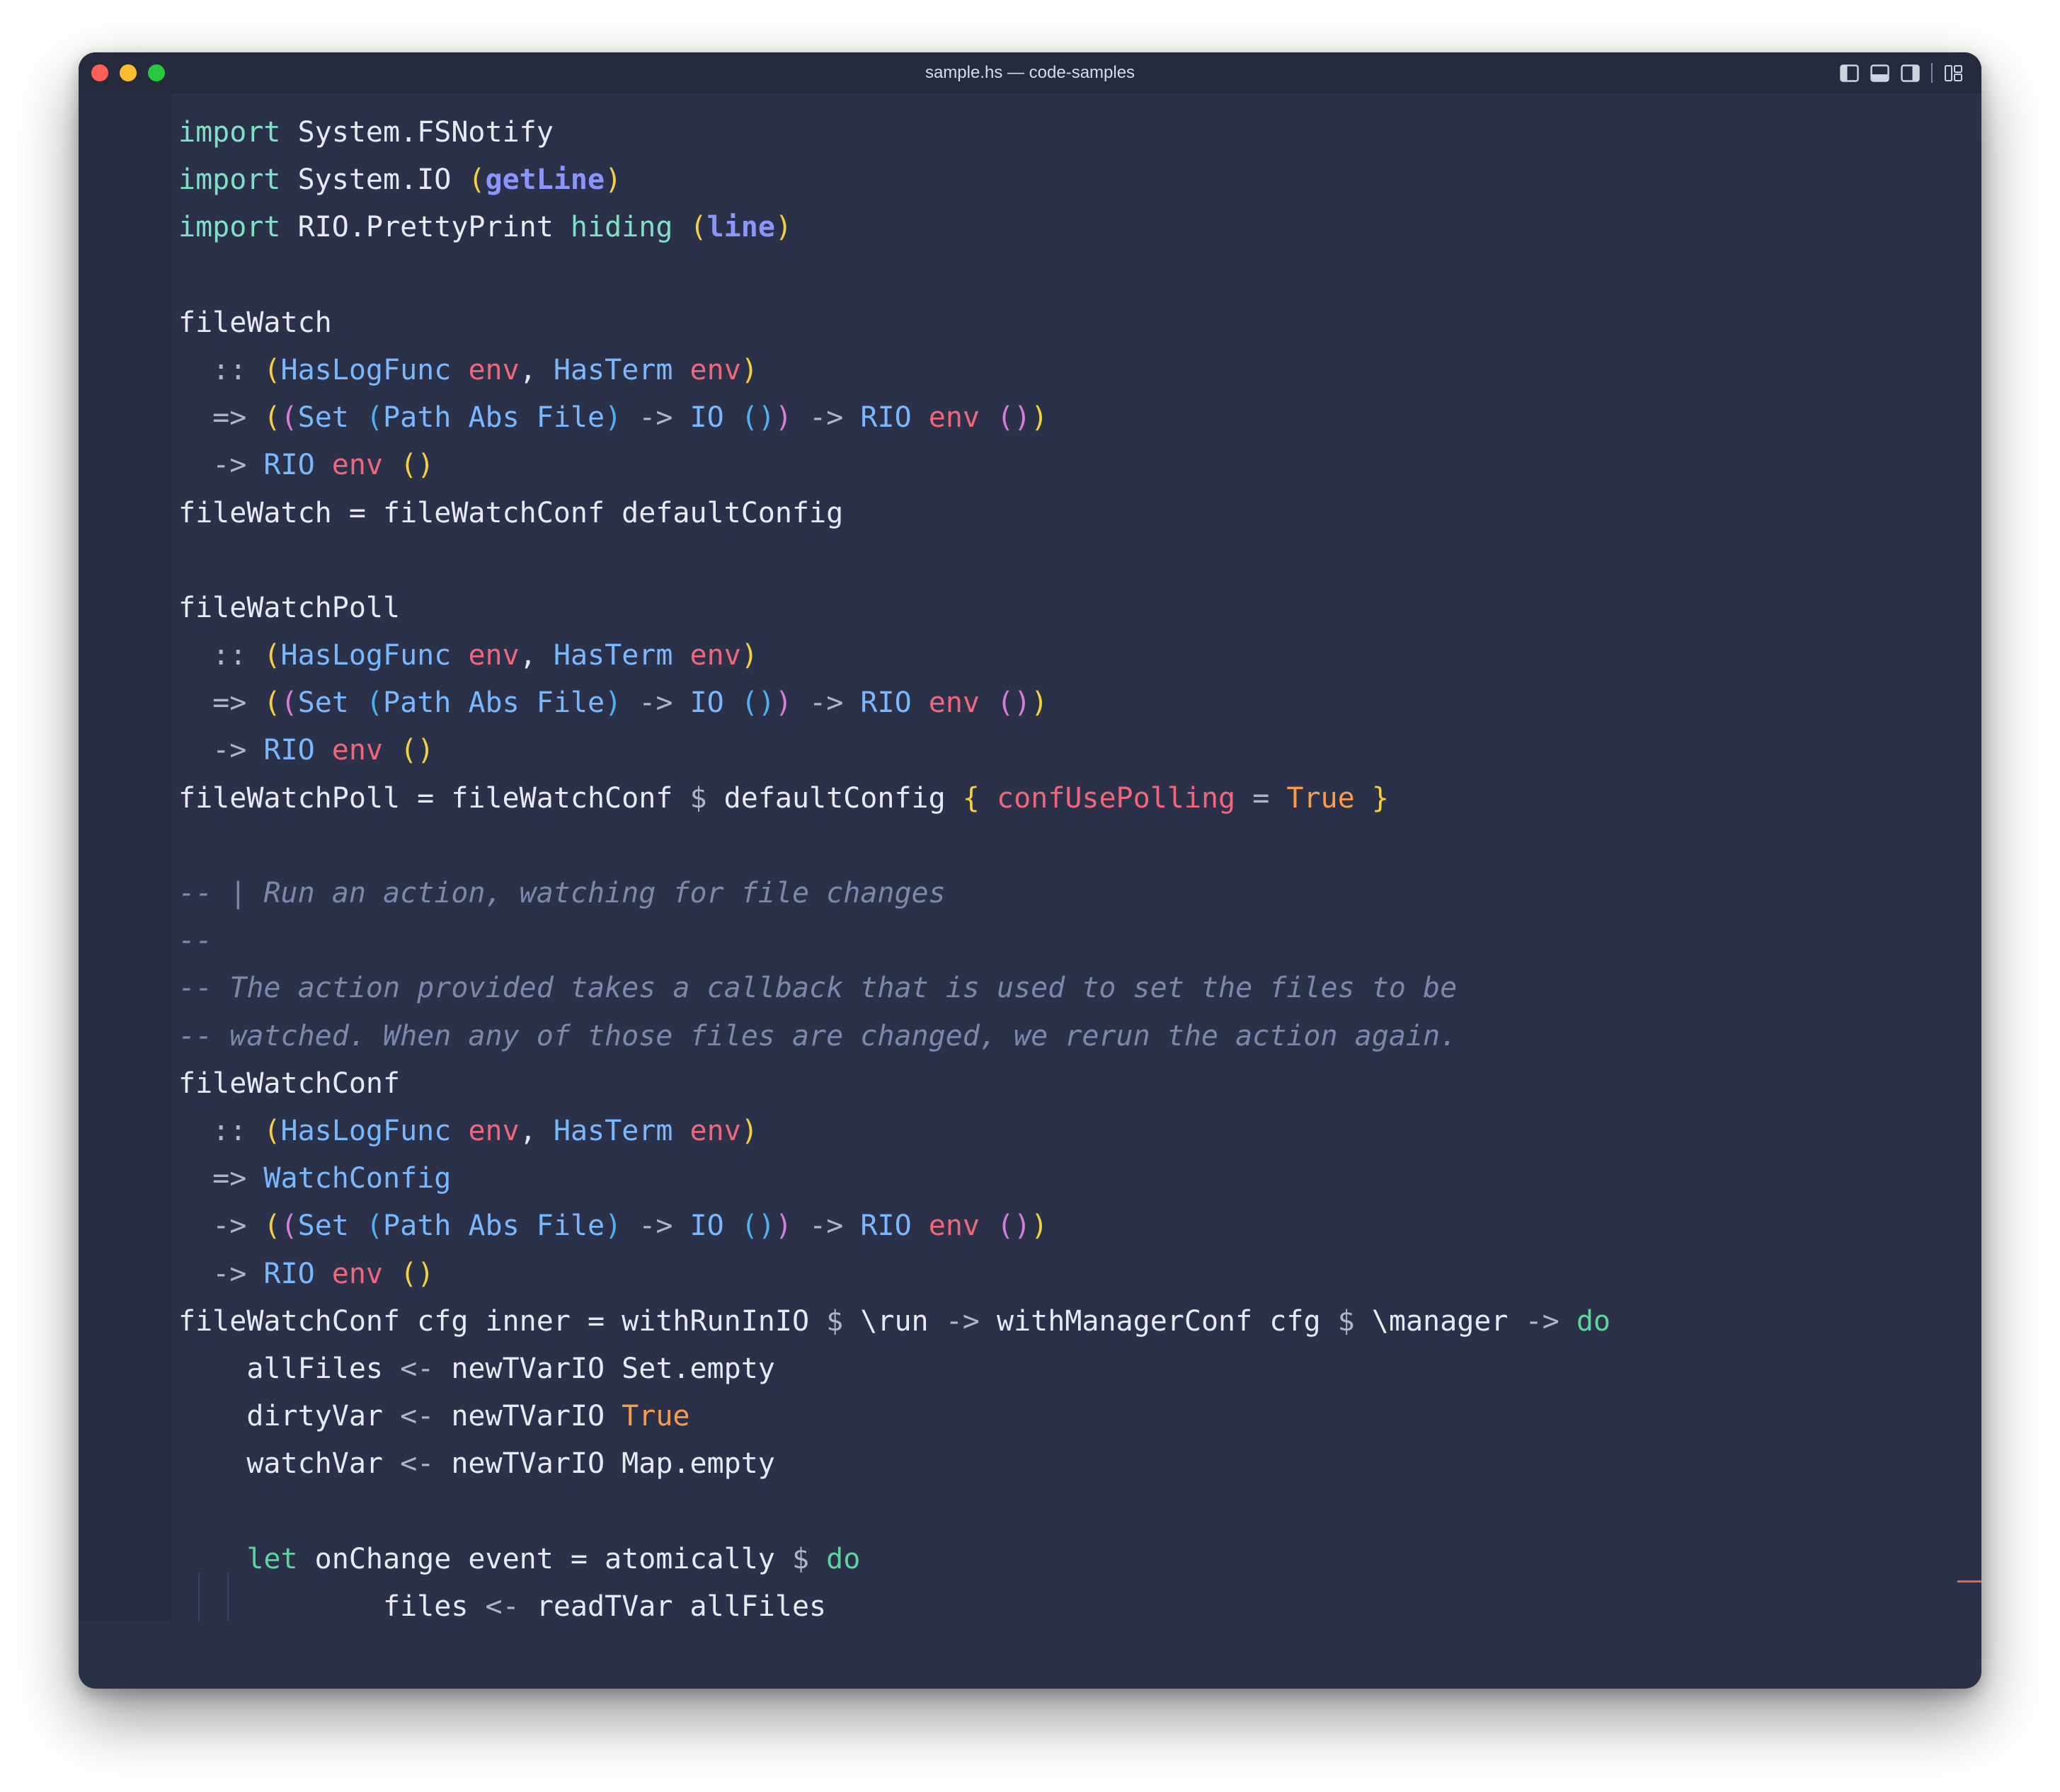 The width and height of the screenshot is (2060, 1792). What do you see at coordinates (613, 655) in the screenshot?
I see `code-token: HasTerm` at bounding box center [613, 655].